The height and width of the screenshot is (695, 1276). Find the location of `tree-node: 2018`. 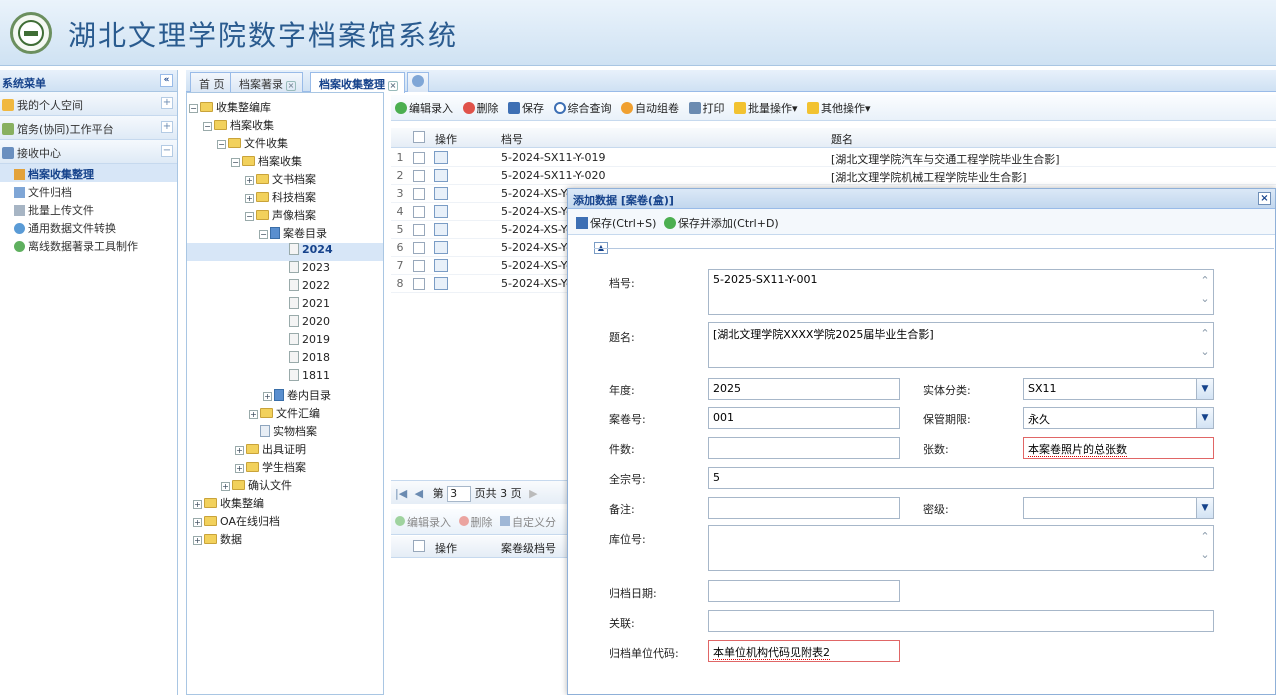

tree-node: 2018 is located at coordinates (309, 360).